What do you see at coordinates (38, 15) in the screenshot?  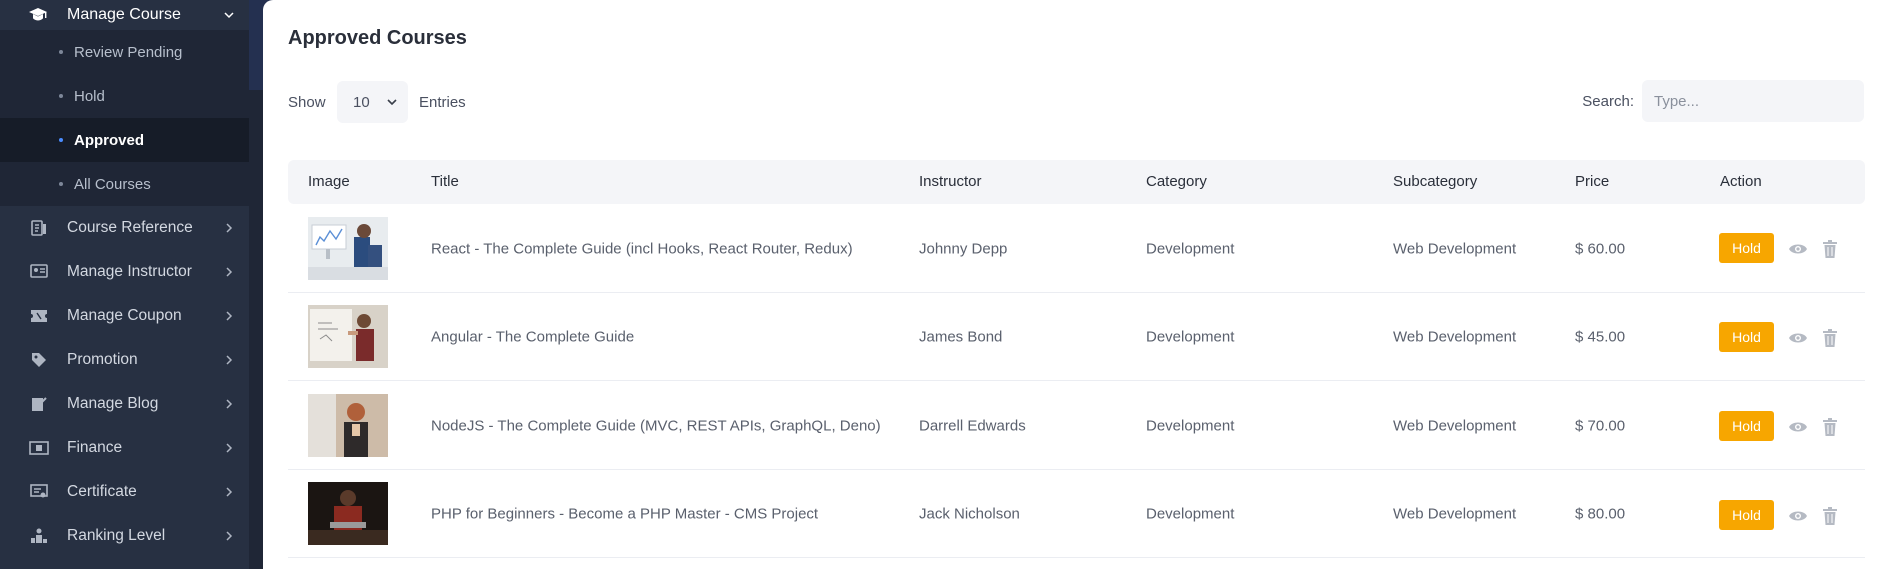 I see `graduation-cap-icon` at bounding box center [38, 15].